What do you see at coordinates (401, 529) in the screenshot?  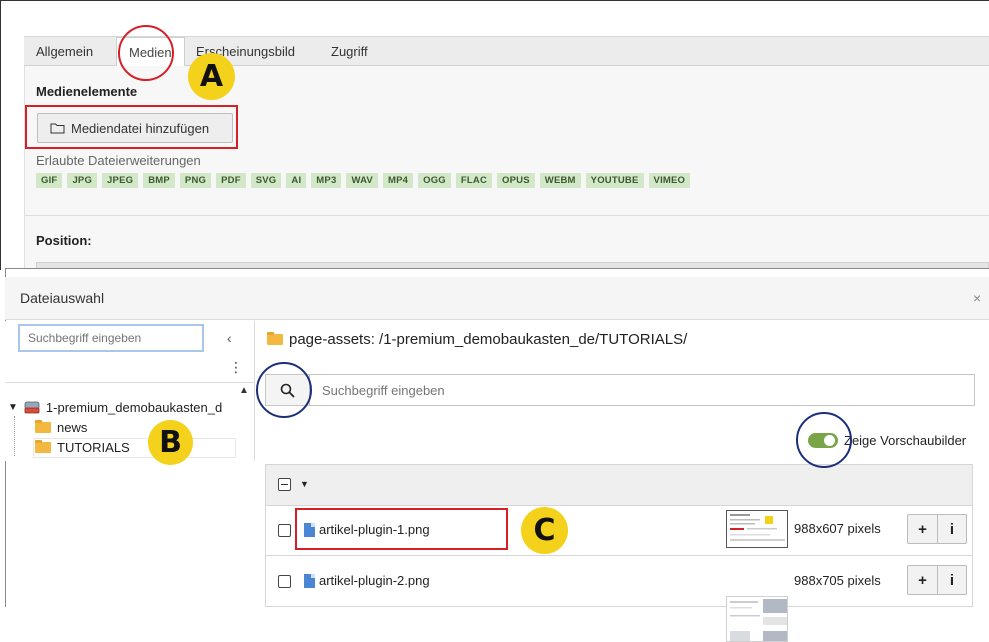 I see `annotation-box-file` at bounding box center [401, 529].